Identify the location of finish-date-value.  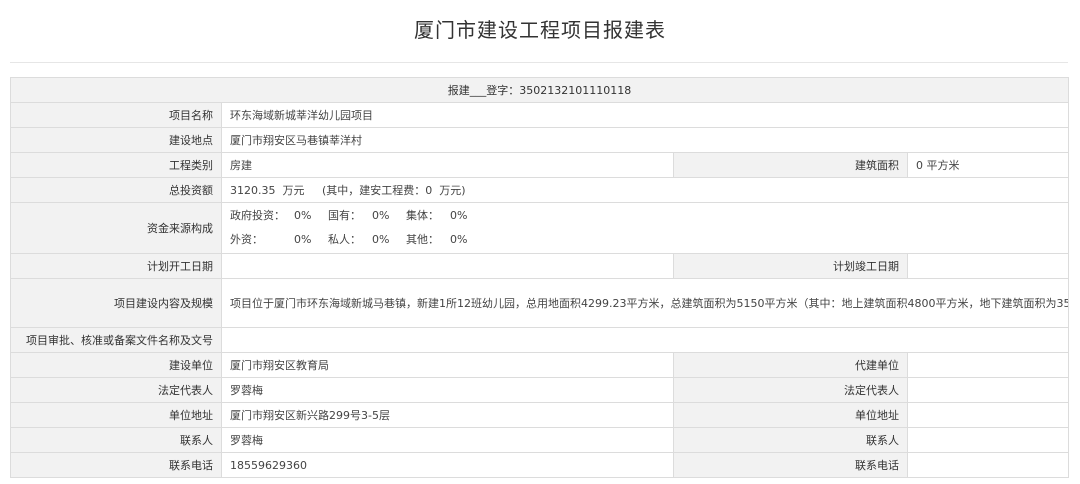
(988, 266).